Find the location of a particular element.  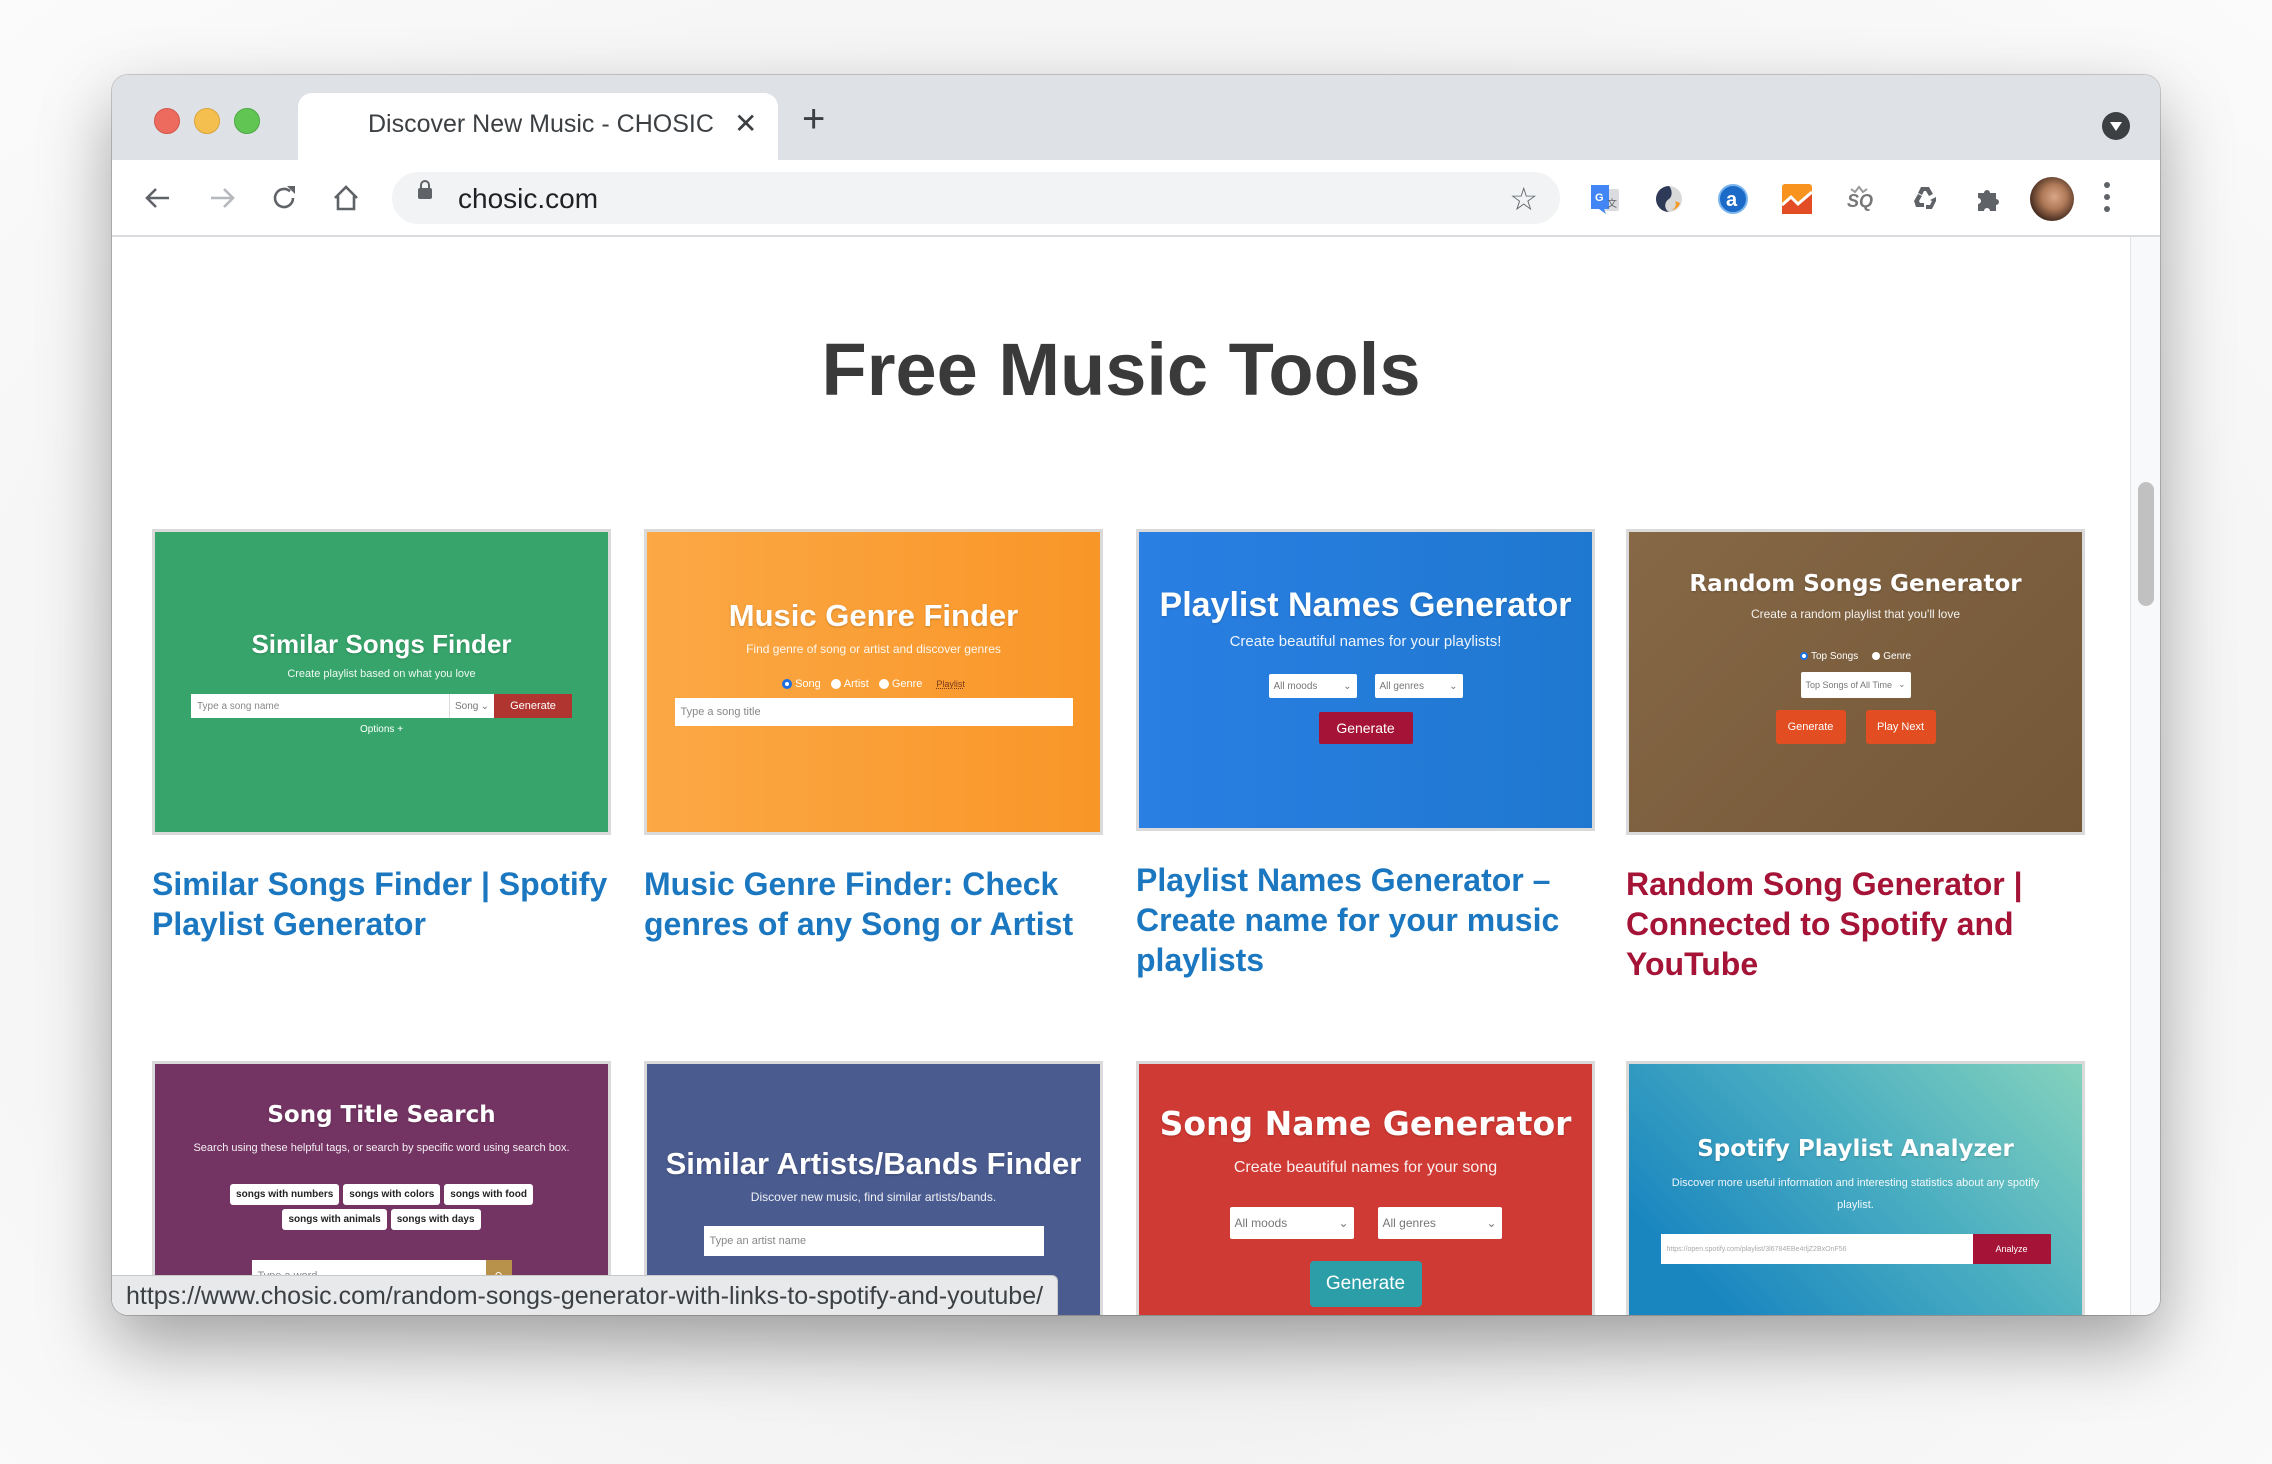

chosic-favicon-icon is located at coordinates (339, 126).